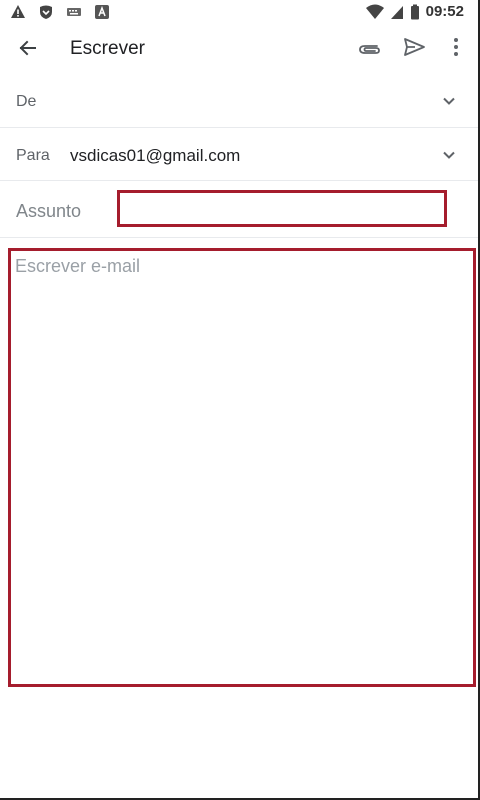  I want to click on to-recipient: vsdicas01@gmail.com, so click(155, 156).